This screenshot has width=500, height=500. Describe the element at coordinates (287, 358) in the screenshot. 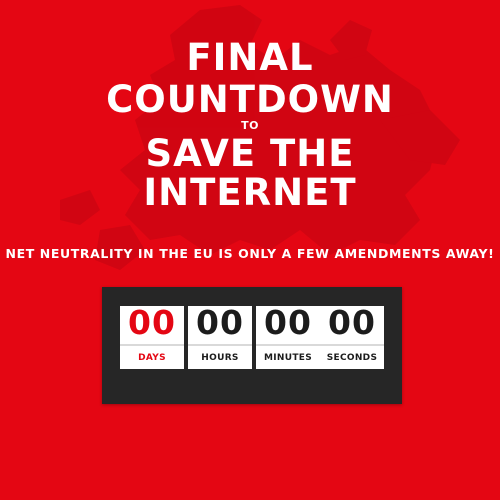

I see `minutes-label: MINUTES` at that location.